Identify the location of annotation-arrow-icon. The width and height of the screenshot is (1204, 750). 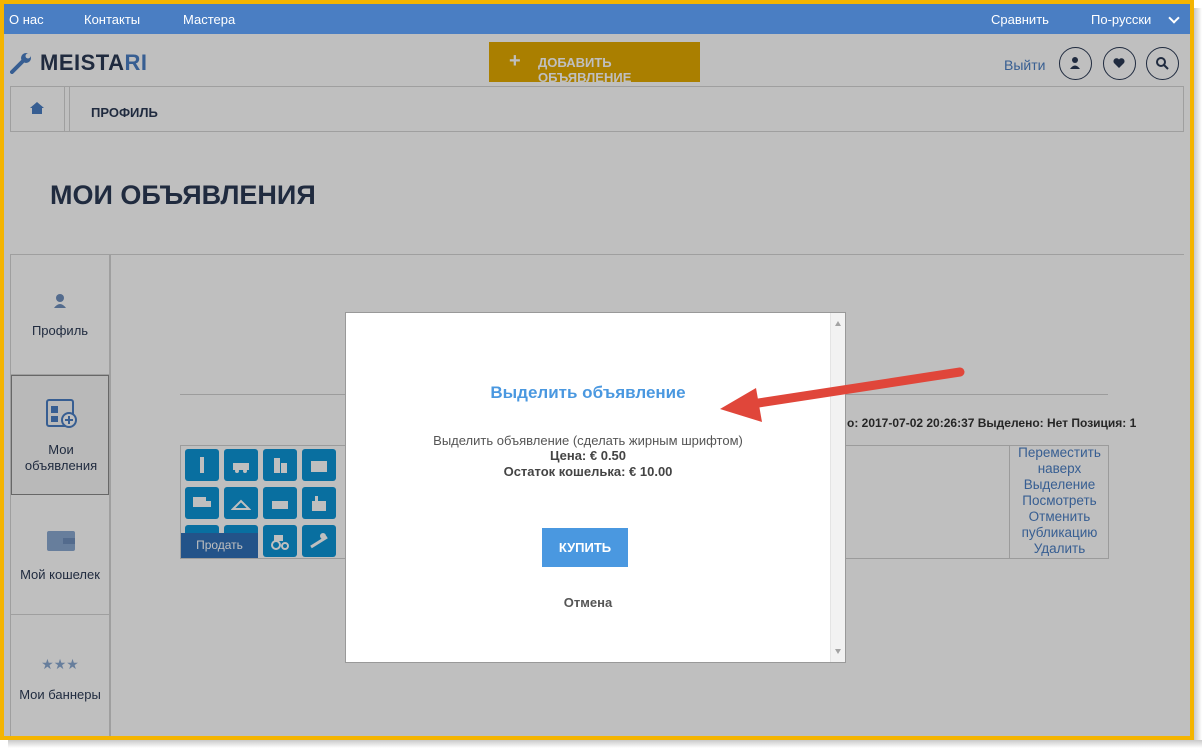
(842, 394).